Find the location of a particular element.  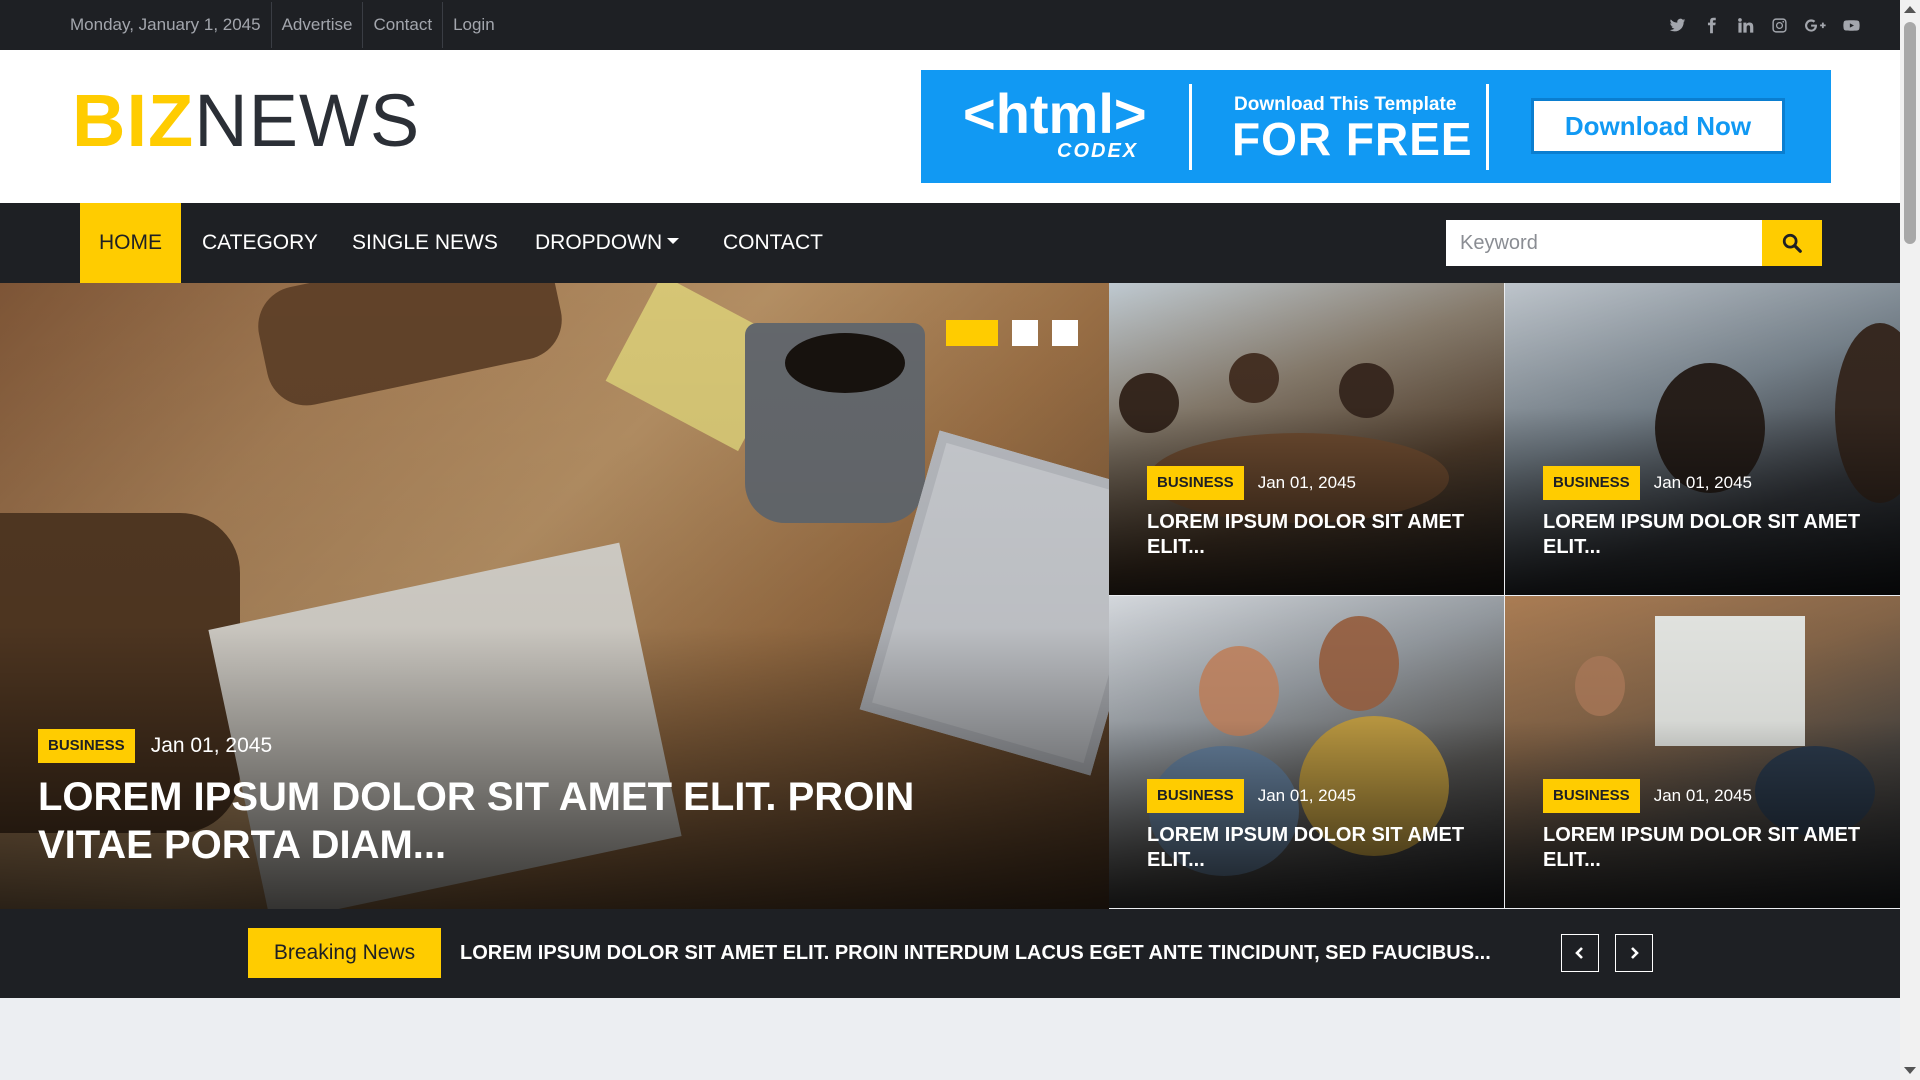

google-plus-icon is located at coordinates (1815, 25).